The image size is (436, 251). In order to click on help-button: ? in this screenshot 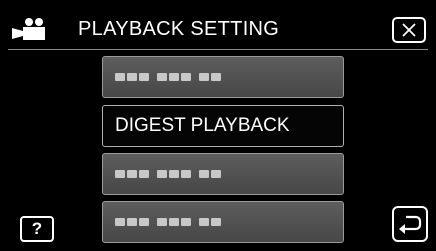, I will do `click(37, 229)`.